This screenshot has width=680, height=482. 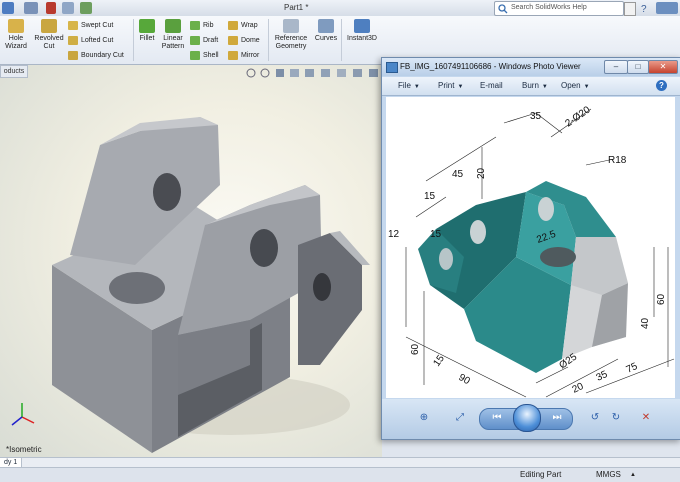 I want to click on revolved-cut-button: Revolved Cut, so click(x=49, y=35).